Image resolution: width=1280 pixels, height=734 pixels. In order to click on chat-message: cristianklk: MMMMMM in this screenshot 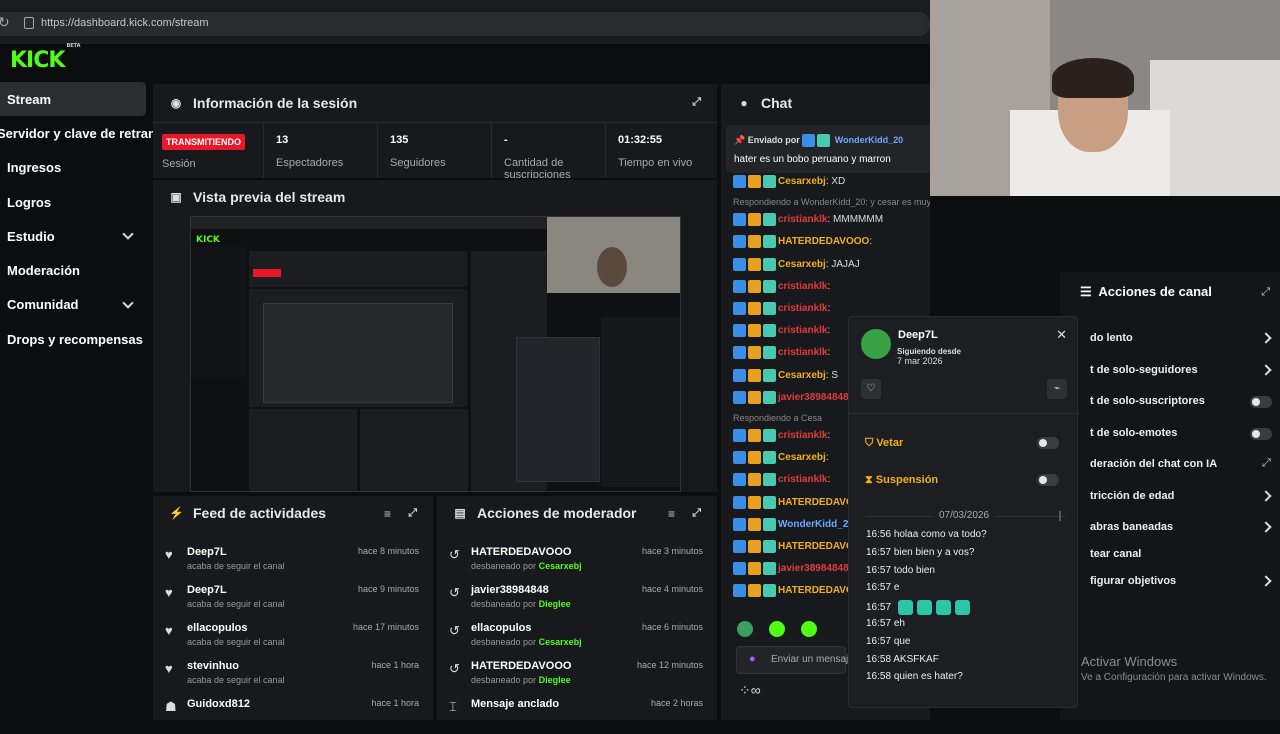, I will do `click(808, 220)`.